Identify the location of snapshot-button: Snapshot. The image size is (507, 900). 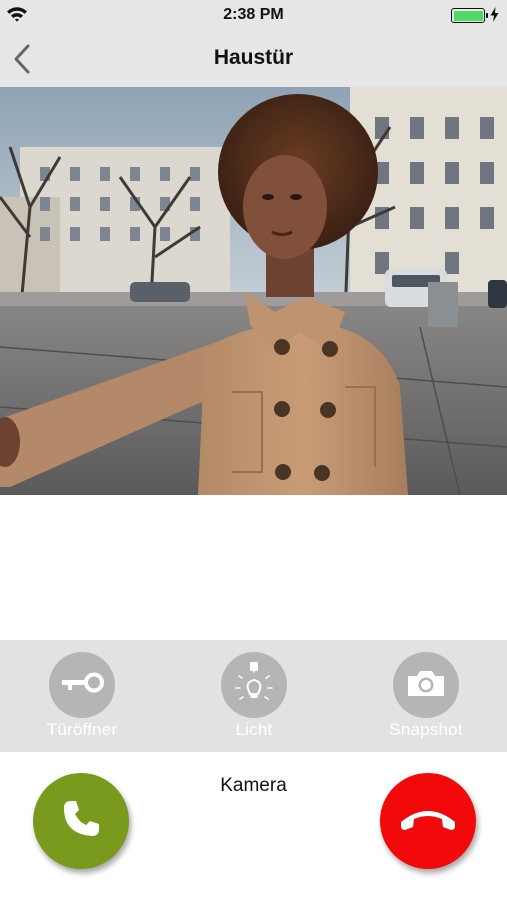
(426, 696).